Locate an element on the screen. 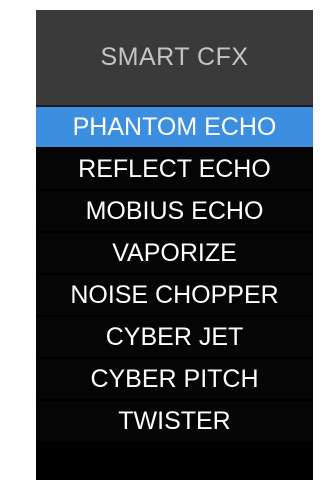 This screenshot has height=480, width=336. effect-item-cyber-pitch: CYBER PITCH is located at coordinates (174, 379).